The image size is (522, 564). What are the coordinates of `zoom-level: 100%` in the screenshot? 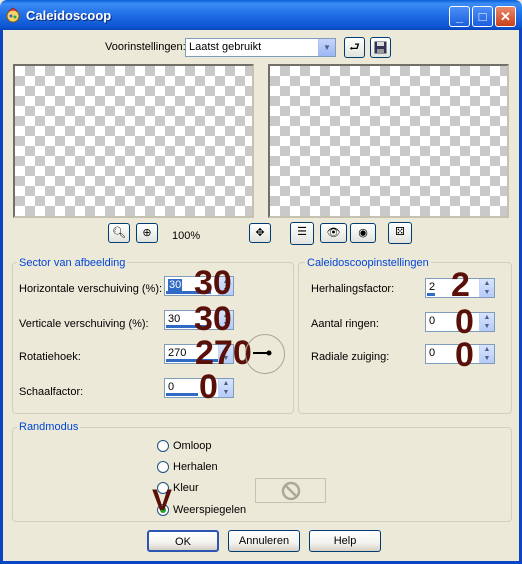 It's located at (186, 236).